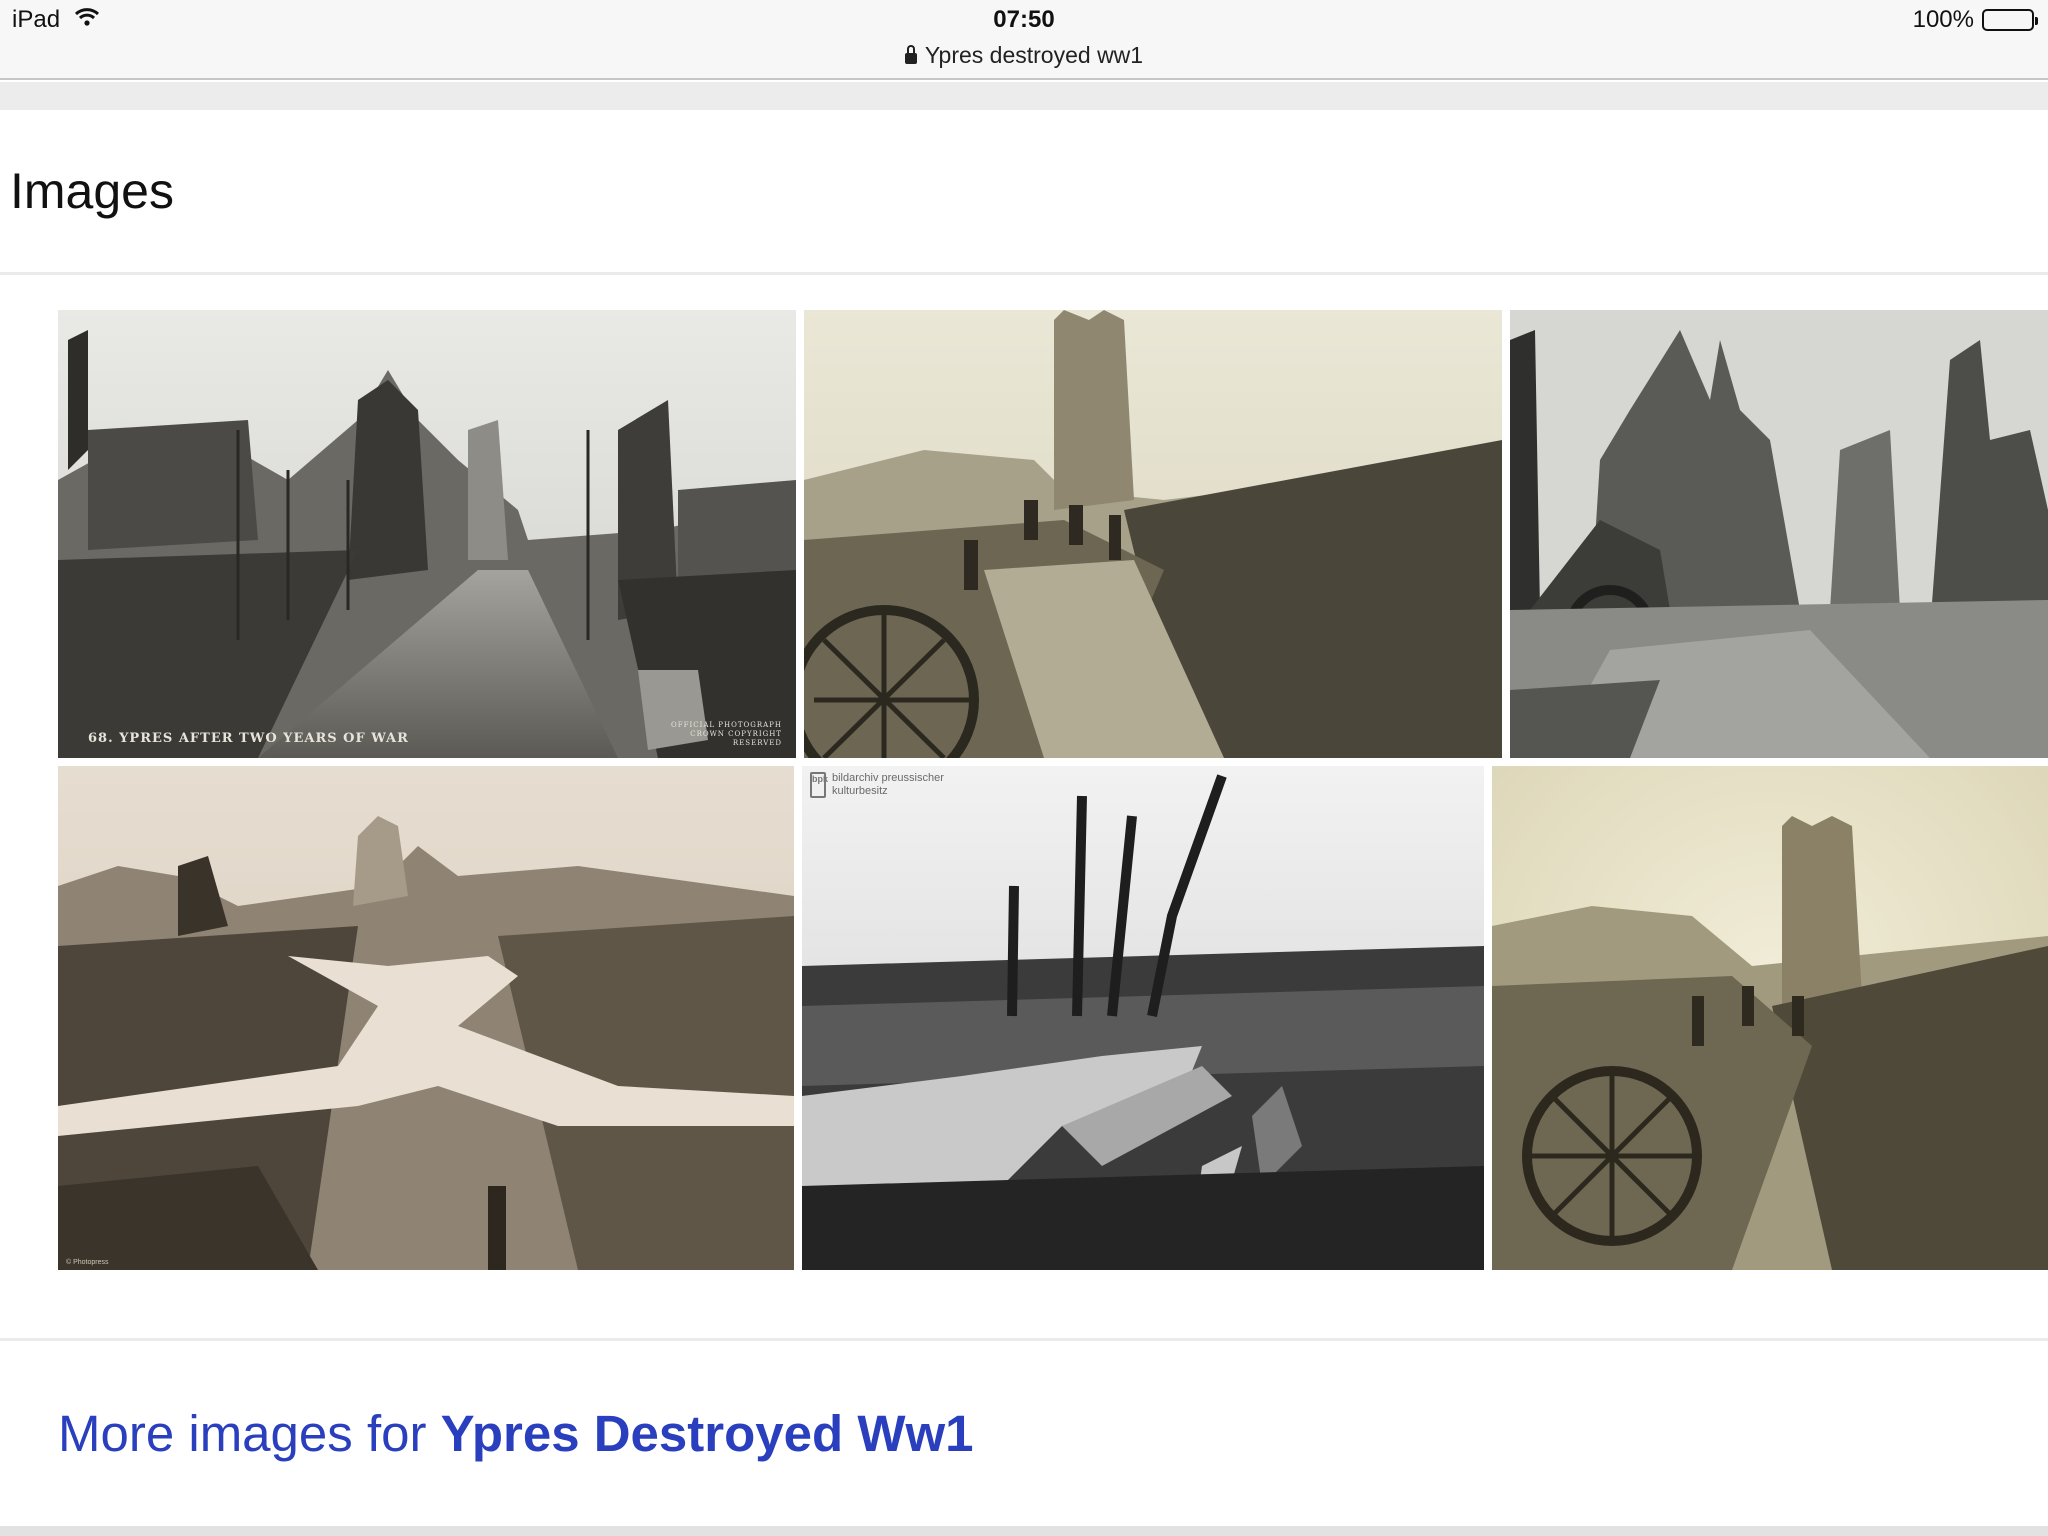  What do you see at coordinates (426, 1018) in the screenshot?
I see `image-result-4: © Photopress` at bounding box center [426, 1018].